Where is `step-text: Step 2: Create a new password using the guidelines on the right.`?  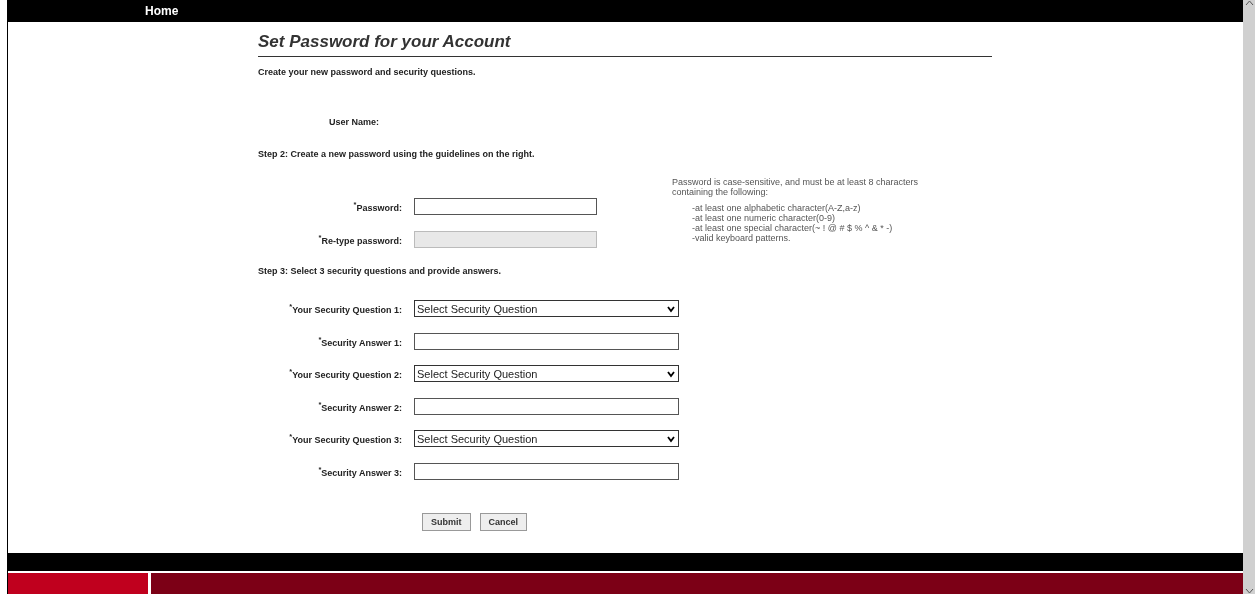
step-text: Step 2: Create a new password using the guidelines on the right. is located at coordinates (397, 154).